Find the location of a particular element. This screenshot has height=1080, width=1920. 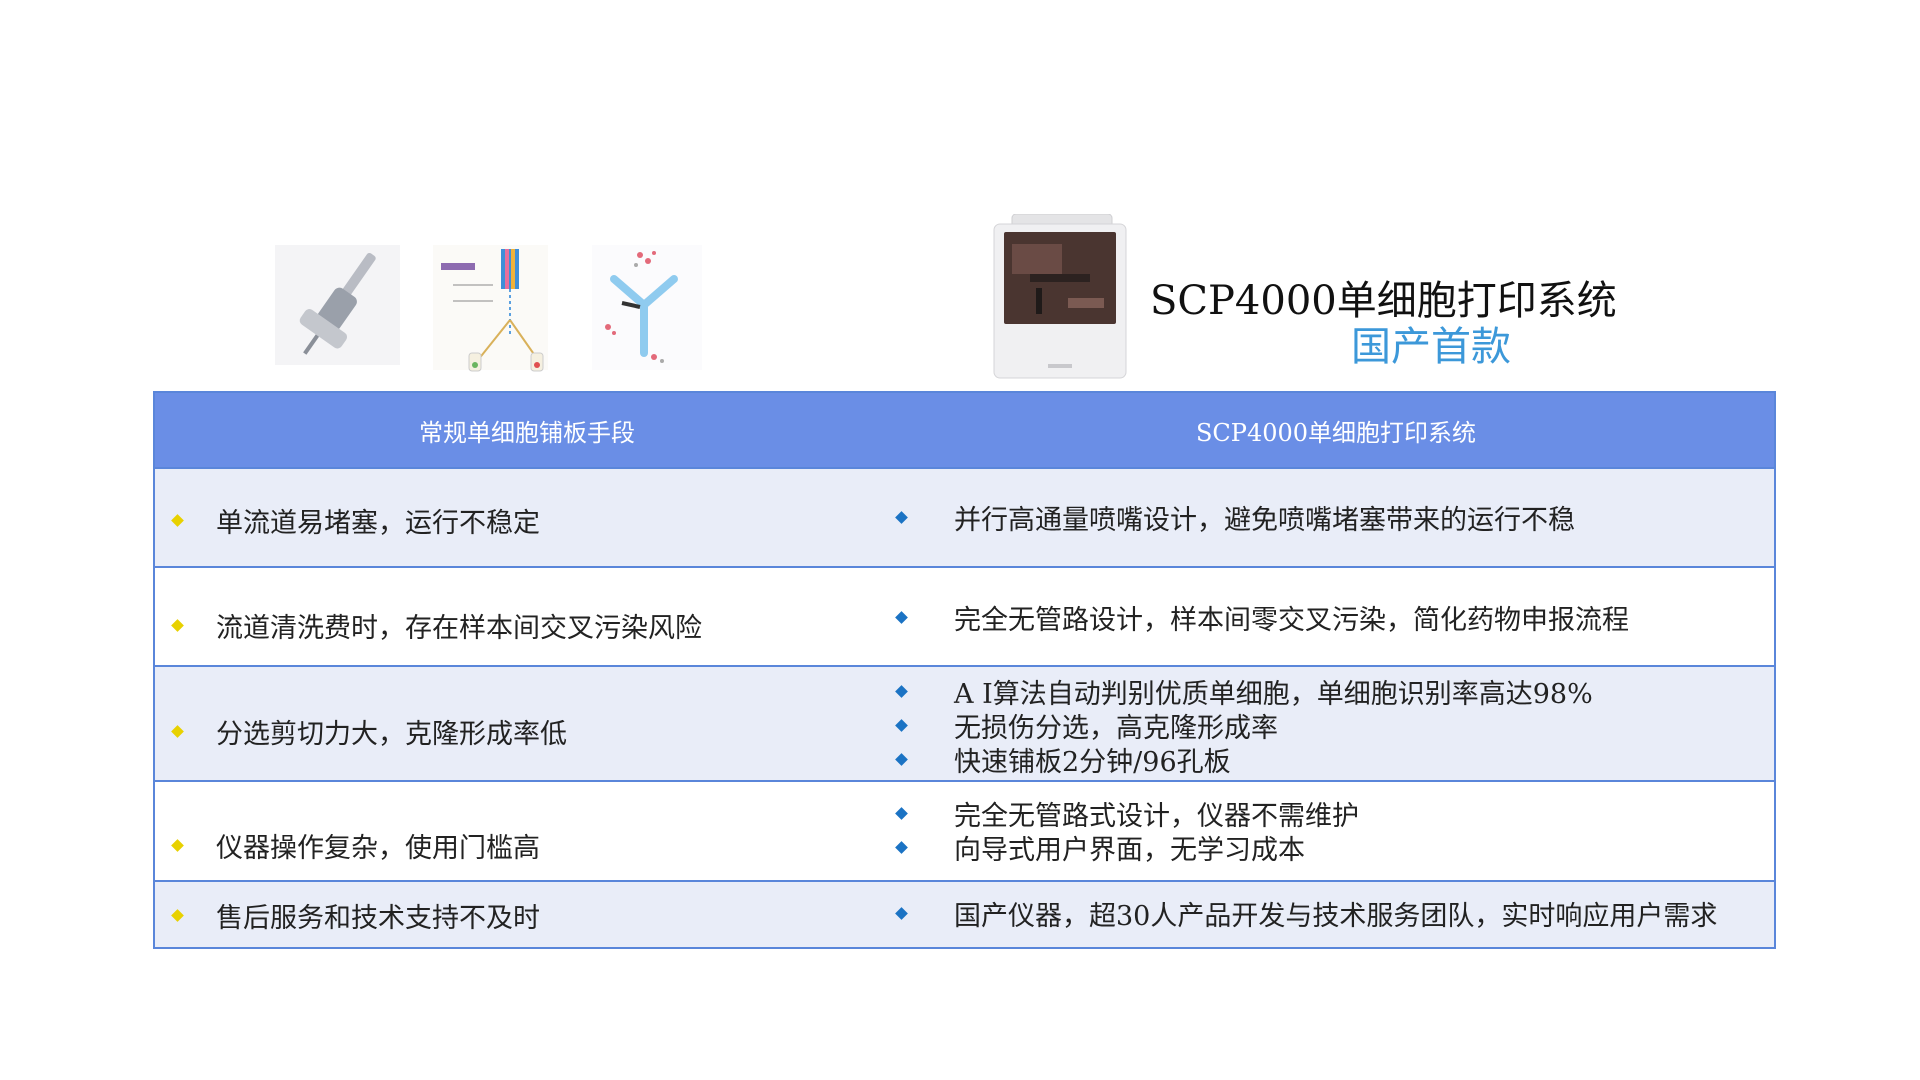

conventional-item: 单流道易堵塞，运行不稳定 is located at coordinates (355, 520).